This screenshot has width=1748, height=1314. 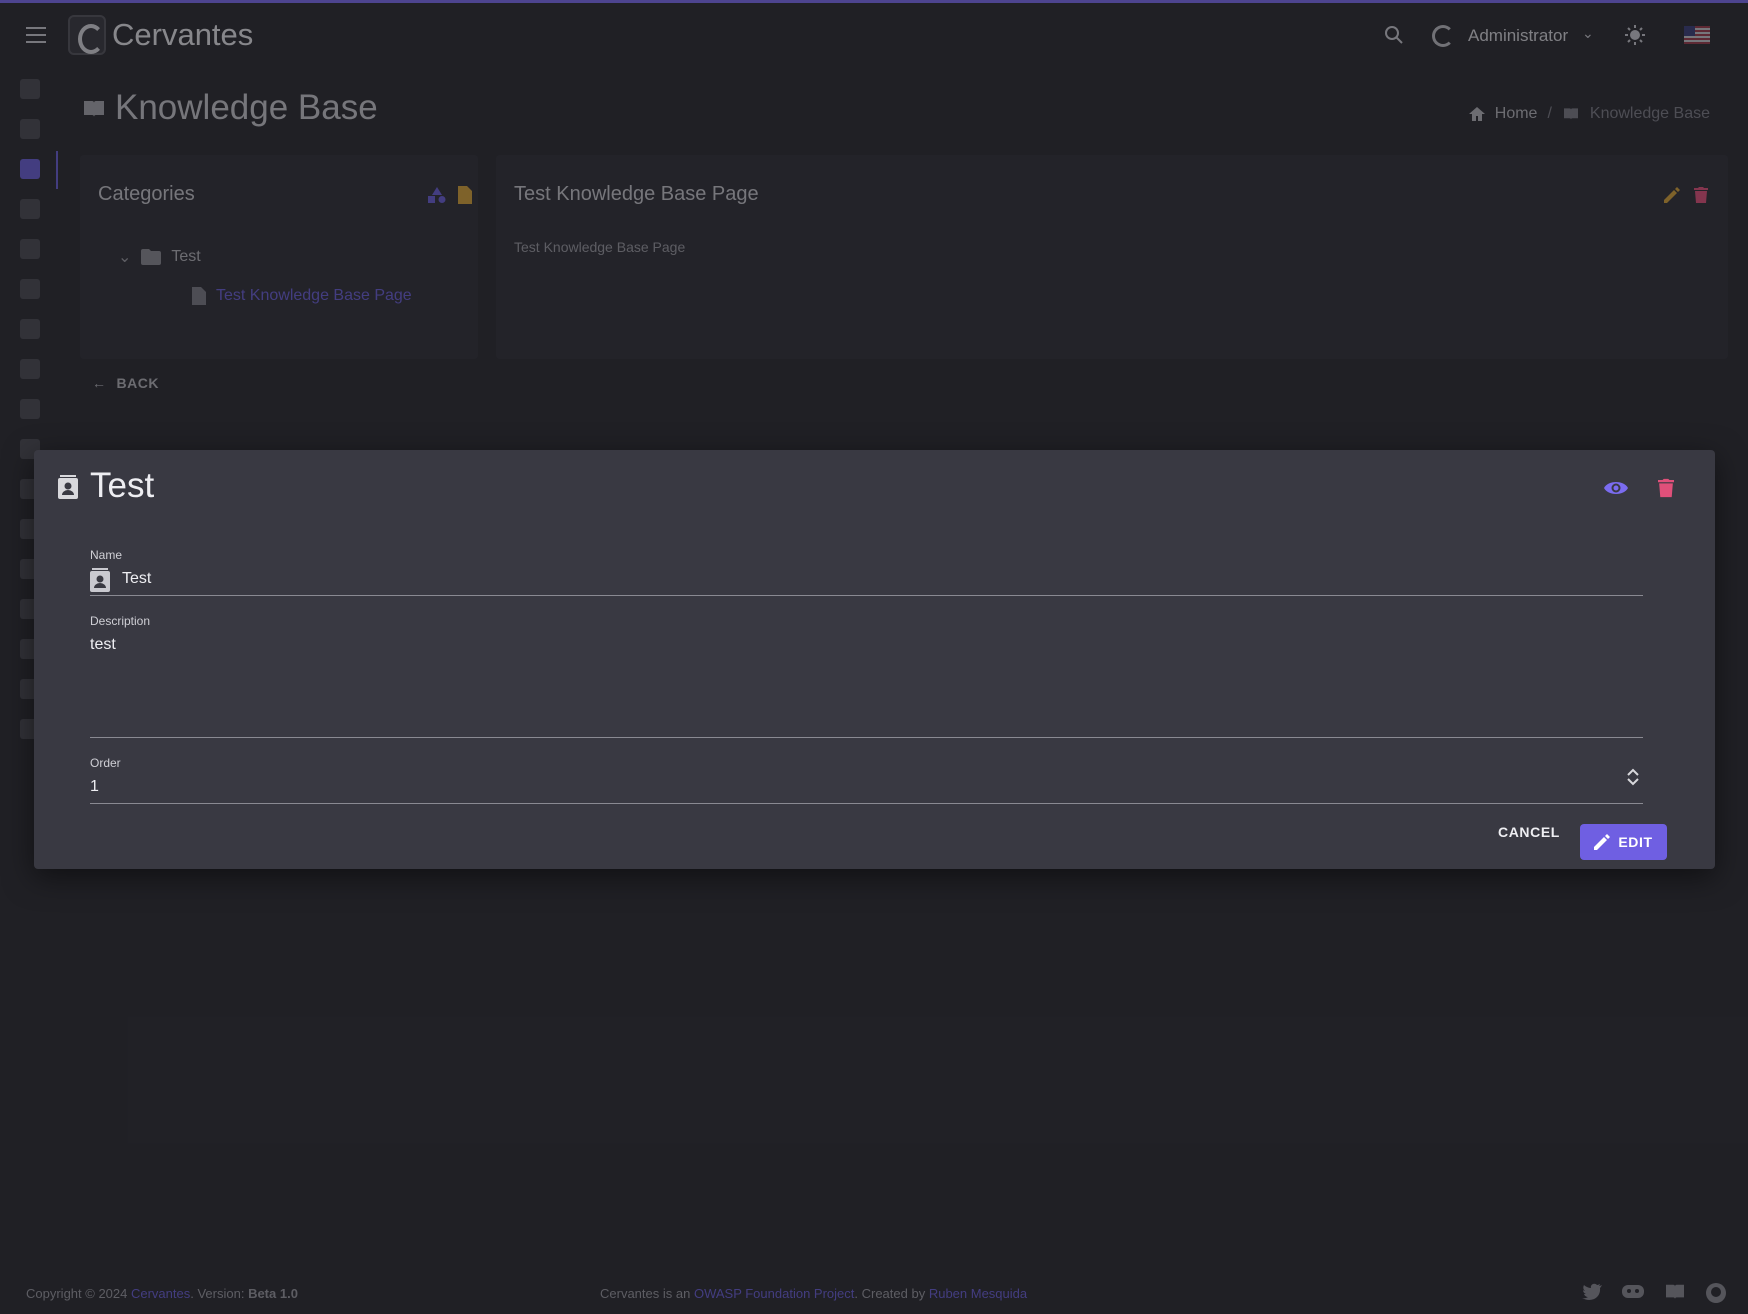 I want to click on cancel-button: CANCEL, so click(x=1529, y=832).